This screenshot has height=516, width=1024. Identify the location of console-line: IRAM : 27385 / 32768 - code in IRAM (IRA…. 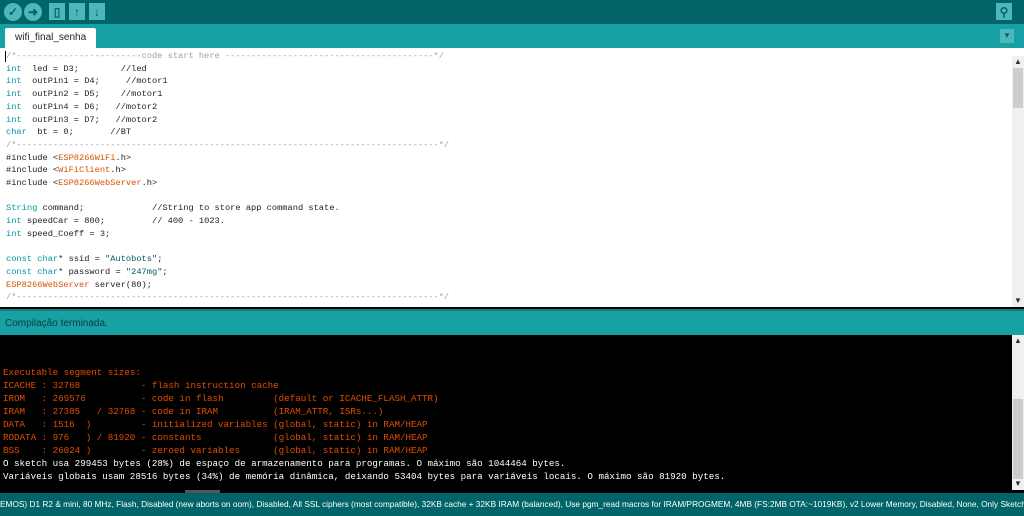
(193, 411).